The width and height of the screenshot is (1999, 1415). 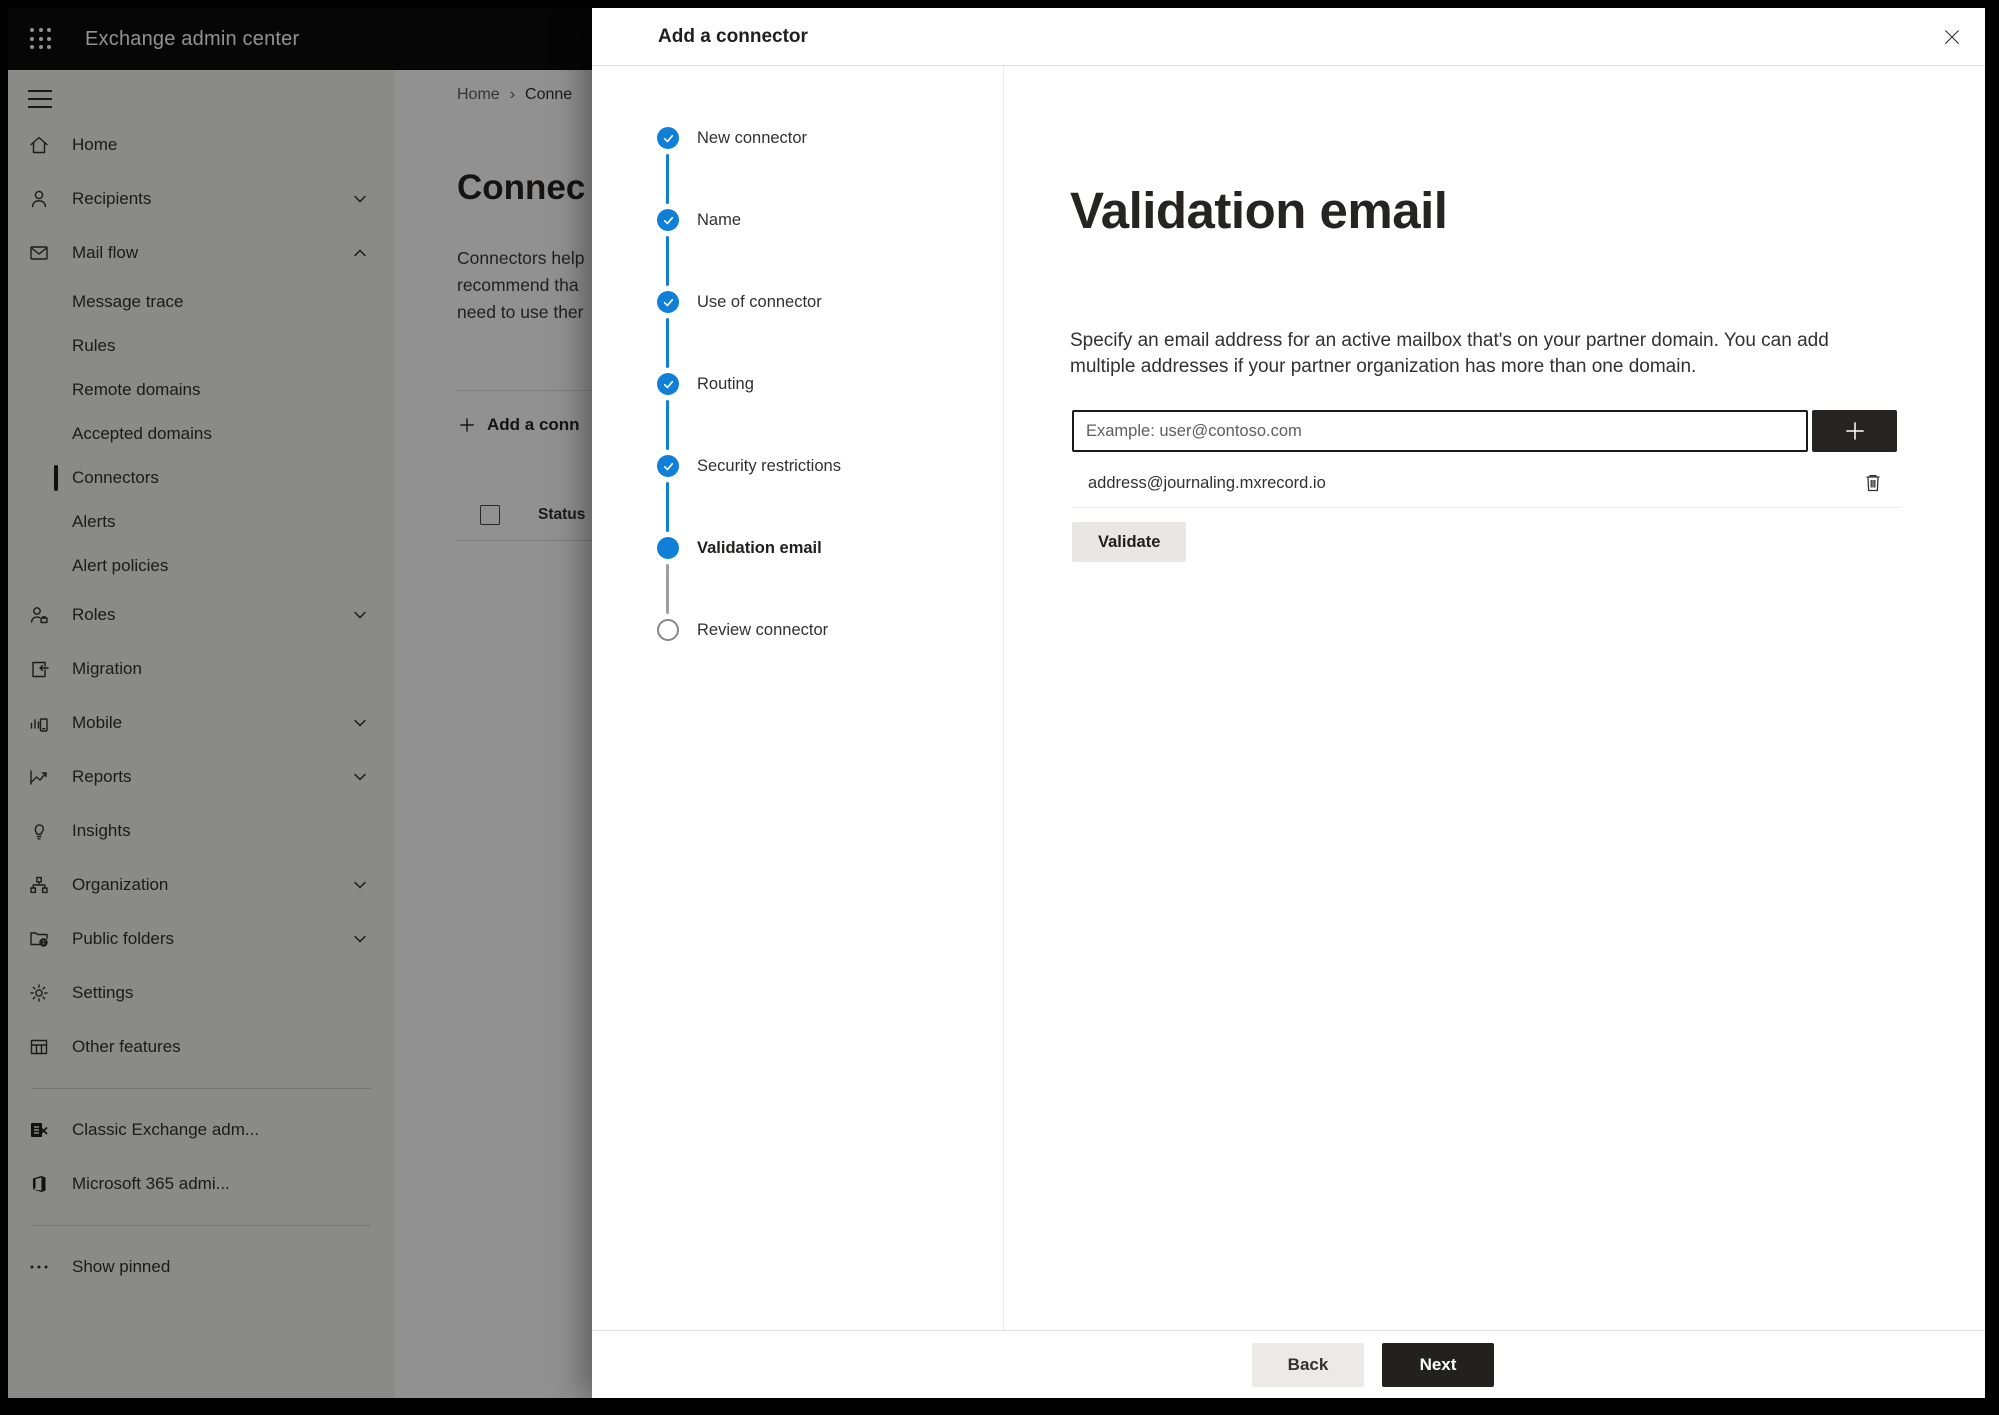 I want to click on close-icon, so click(x=1952, y=37).